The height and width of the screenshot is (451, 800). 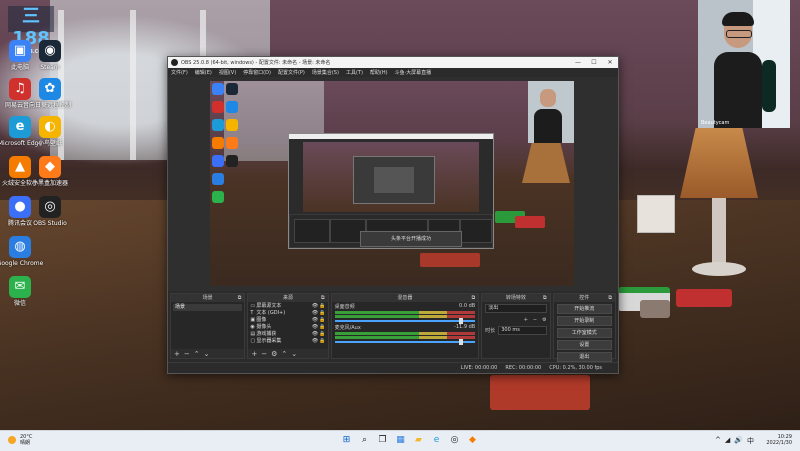 I want to click on edge-taskbar-icon: e, so click(x=436, y=440).